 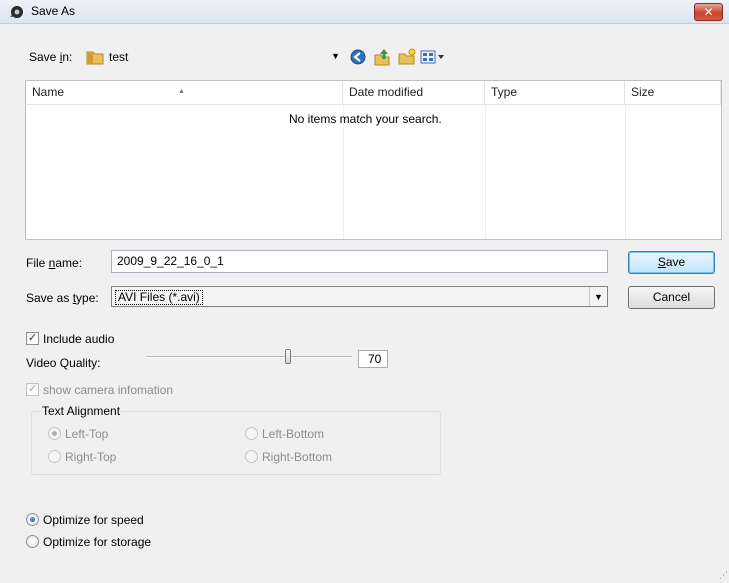 What do you see at coordinates (81, 411) in the screenshot?
I see `text-alignment-title: Text Alignment` at bounding box center [81, 411].